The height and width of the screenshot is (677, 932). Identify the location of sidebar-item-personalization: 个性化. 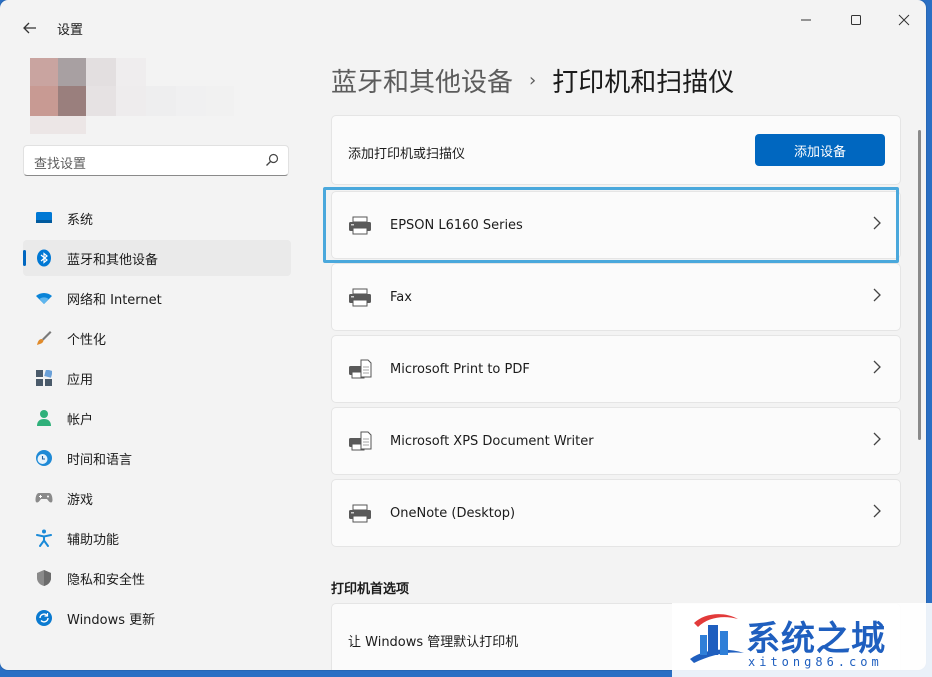
(157, 338).